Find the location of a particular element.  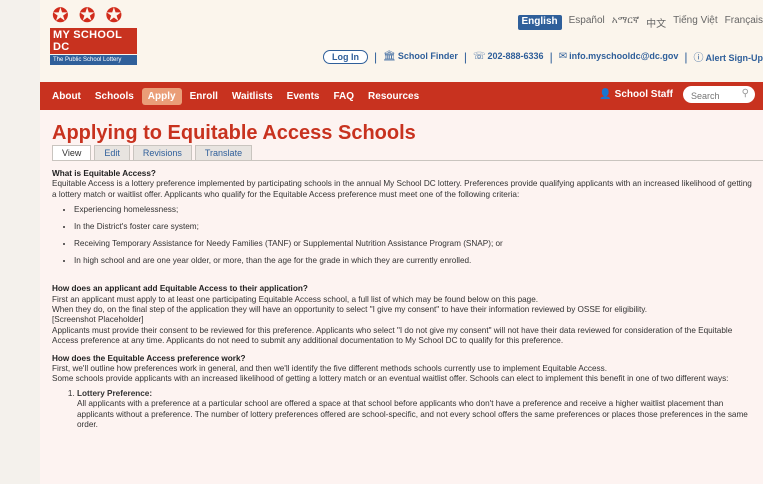

lang-english: English is located at coordinates (539, 22).